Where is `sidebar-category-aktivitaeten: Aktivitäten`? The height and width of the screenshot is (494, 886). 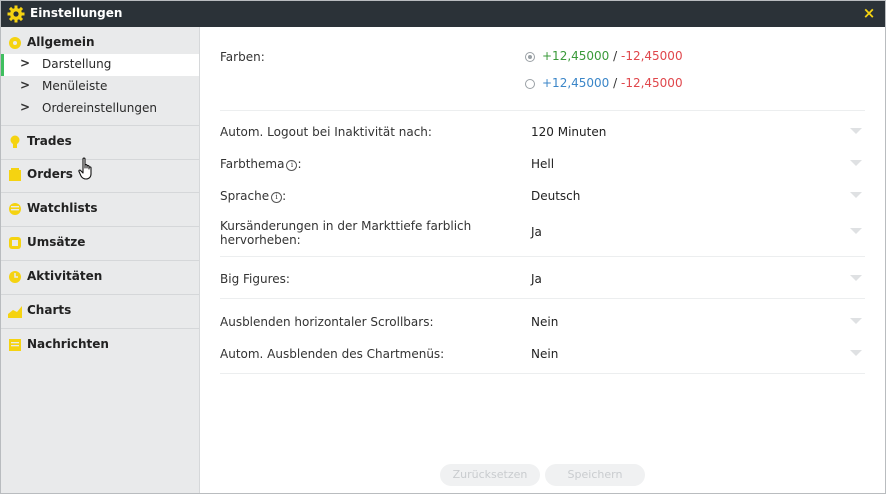
sidebar-category-aktivitaeten: Aktivitäten is located at coordinates (100, 278).